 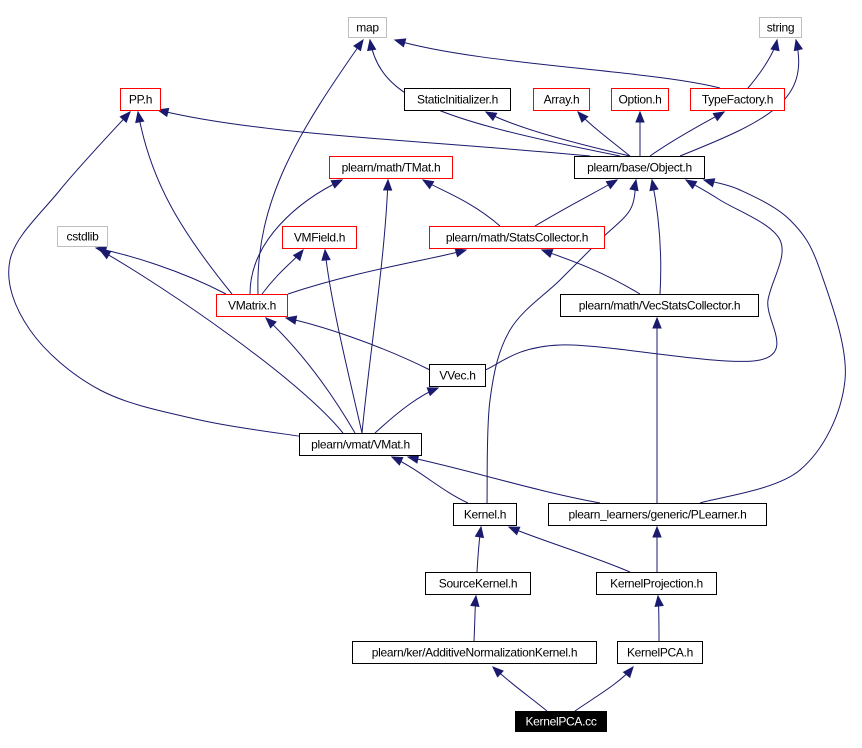 I want to click on edge-object-to-typefactory, so click(x=687, y=134).